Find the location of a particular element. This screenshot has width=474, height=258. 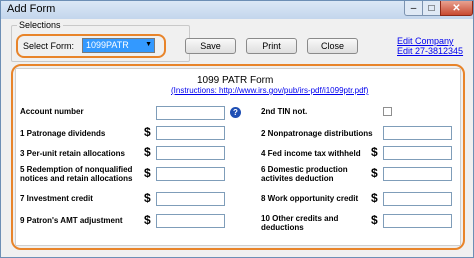

select-form-label: Select Form: is located at coordinates (49, 46).